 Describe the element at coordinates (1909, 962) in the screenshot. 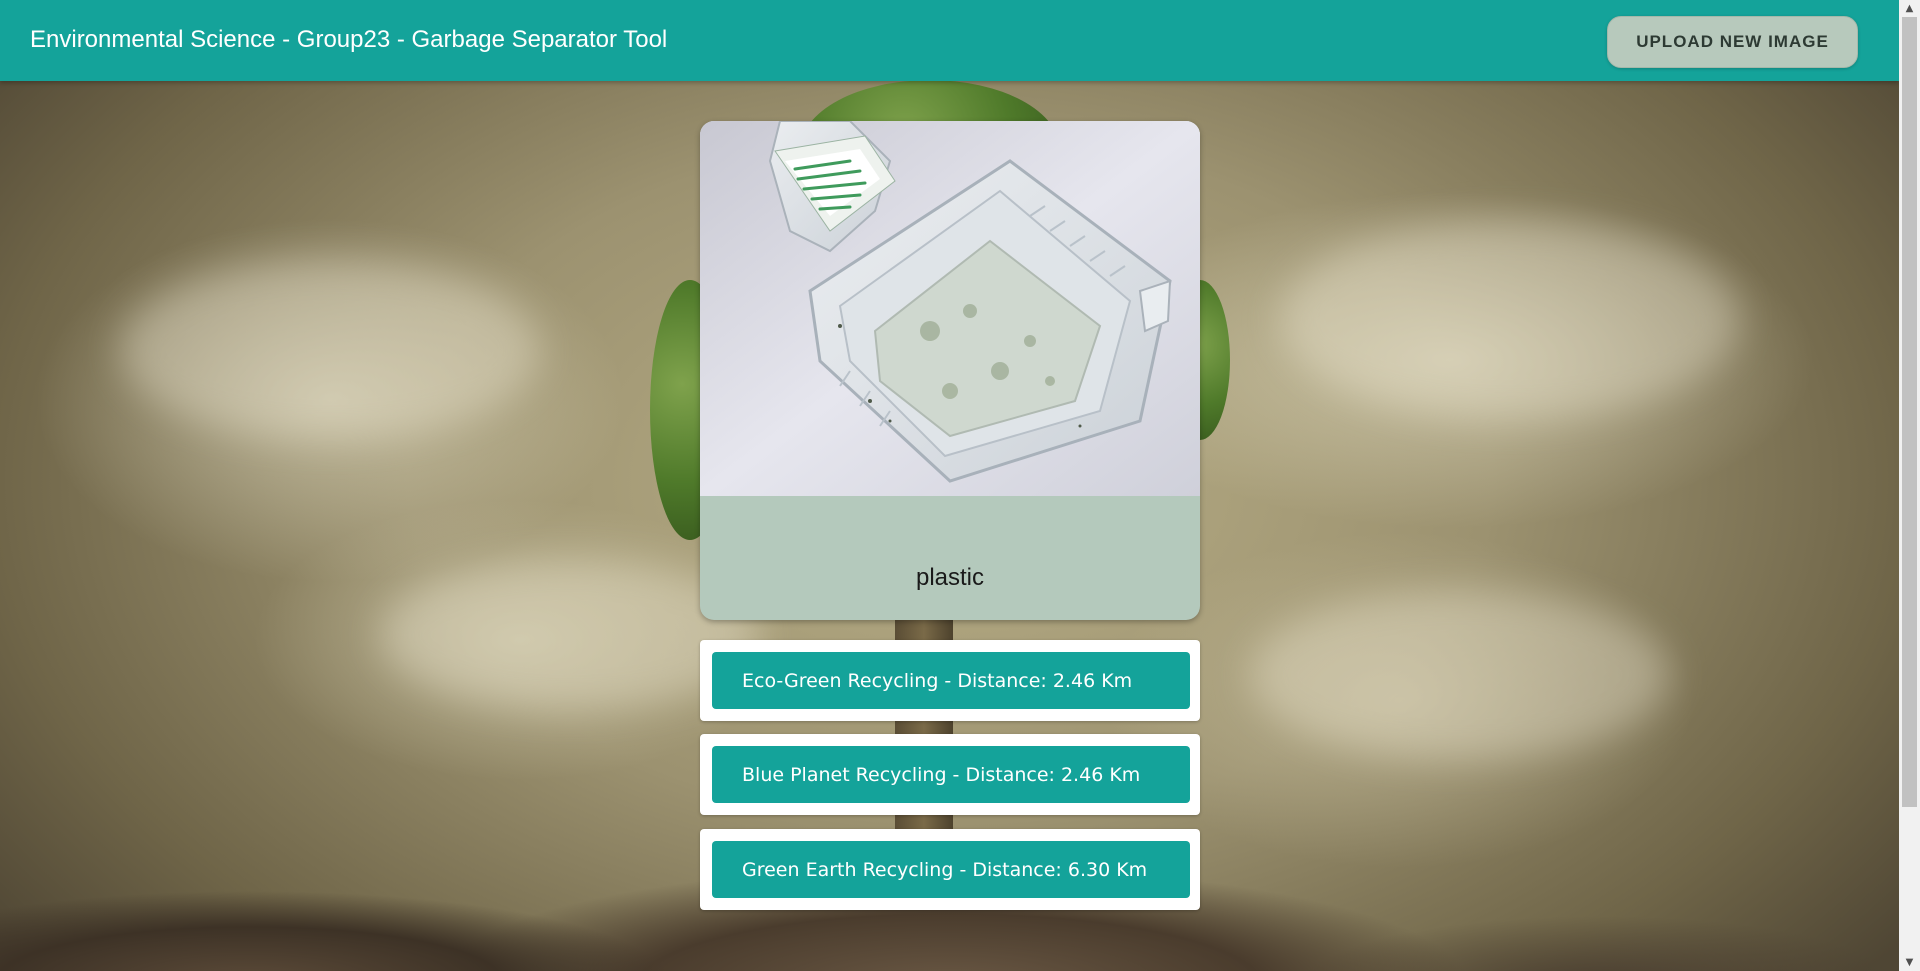

I see `scroll-down-arrow-icon: ▼` at that location.